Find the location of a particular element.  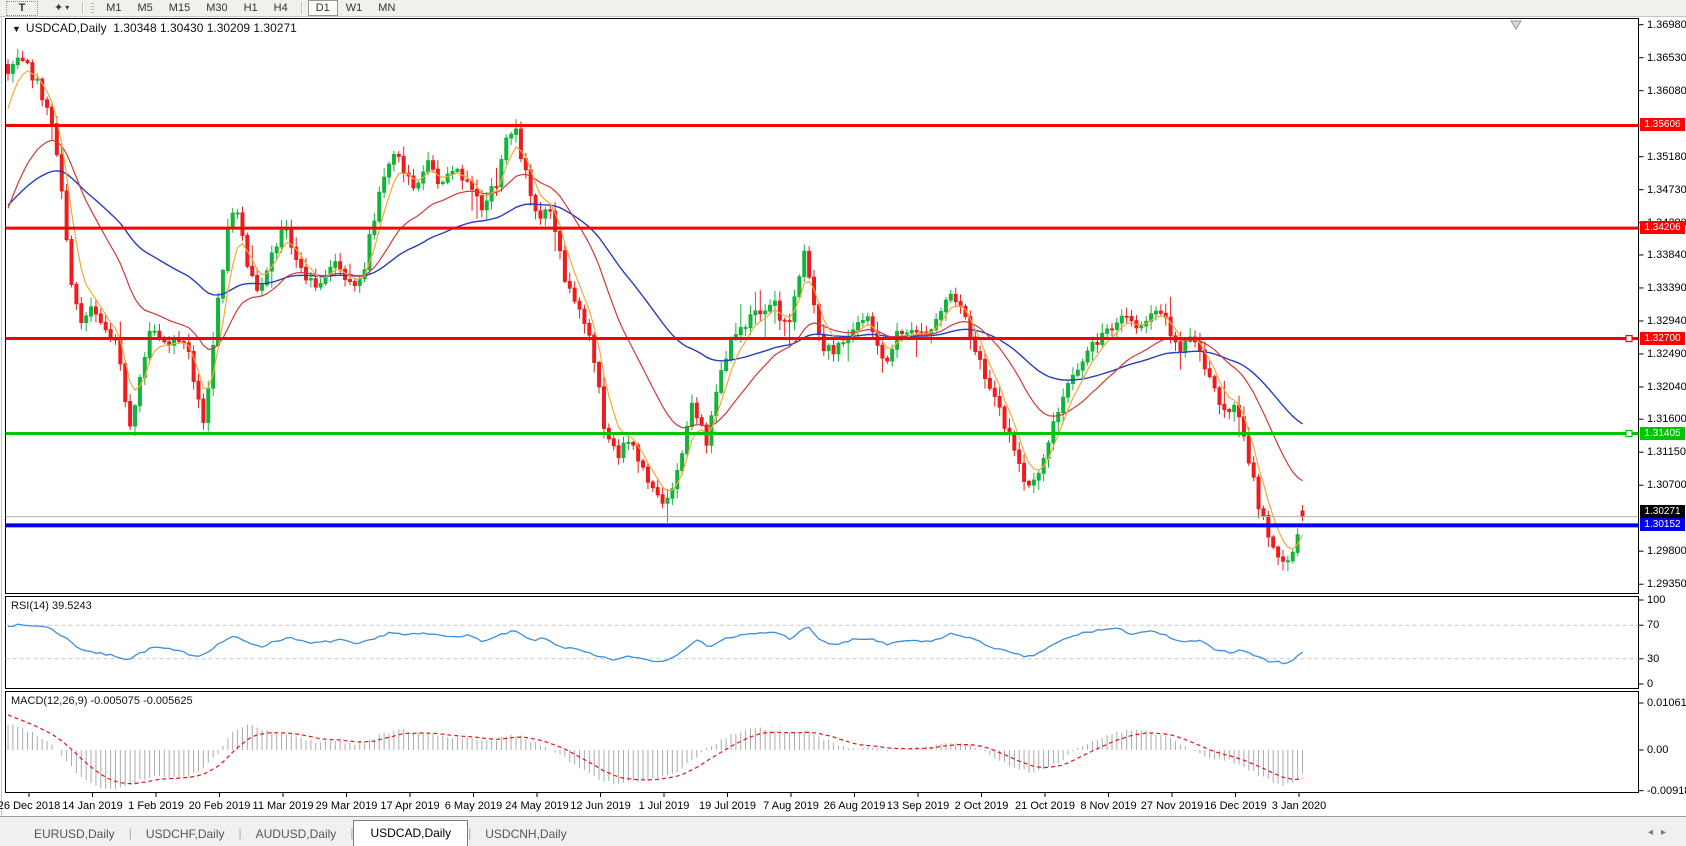

tab-scroll-arrows: ◂▸ is located at coordinates (1661, 836).